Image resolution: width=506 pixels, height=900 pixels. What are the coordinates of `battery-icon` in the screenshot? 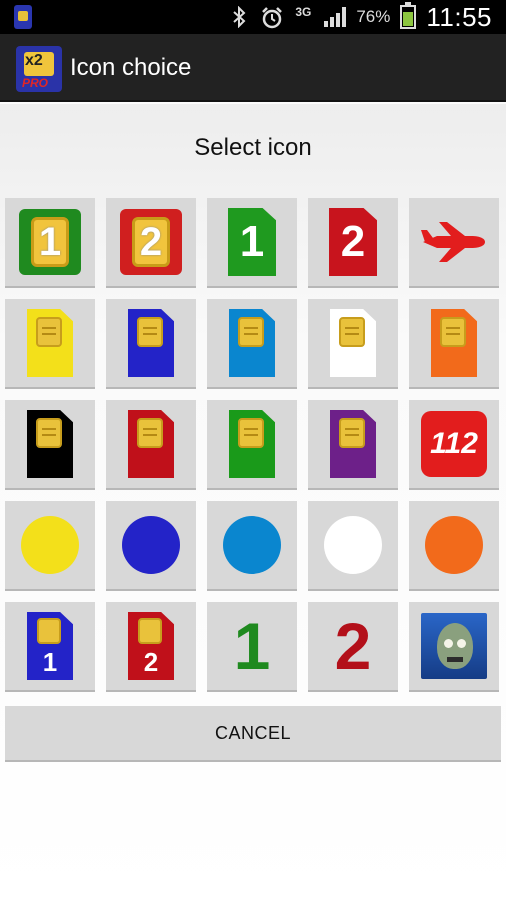 It's located at (408, 15).